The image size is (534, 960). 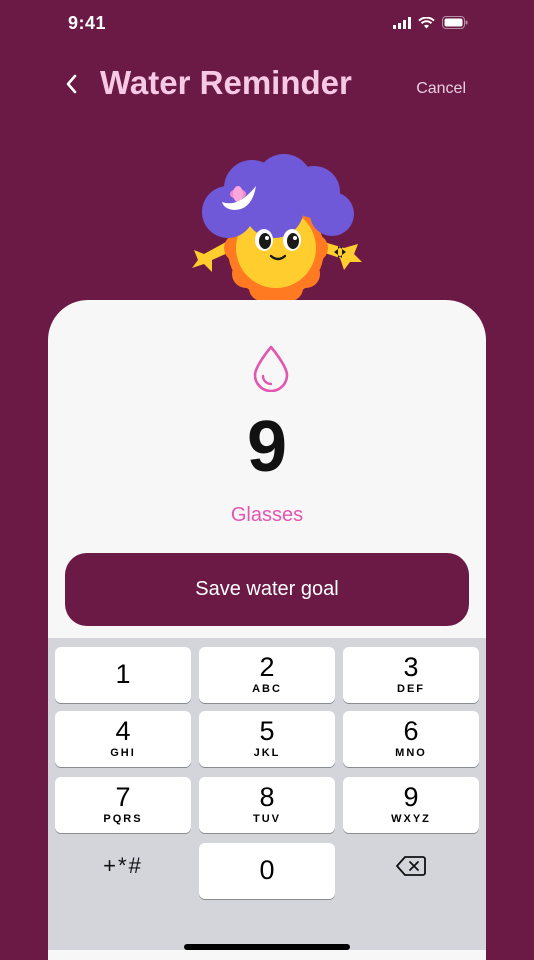 I want to click on nav-header: Water Reminder Cancel, so click(x=267, y=84).